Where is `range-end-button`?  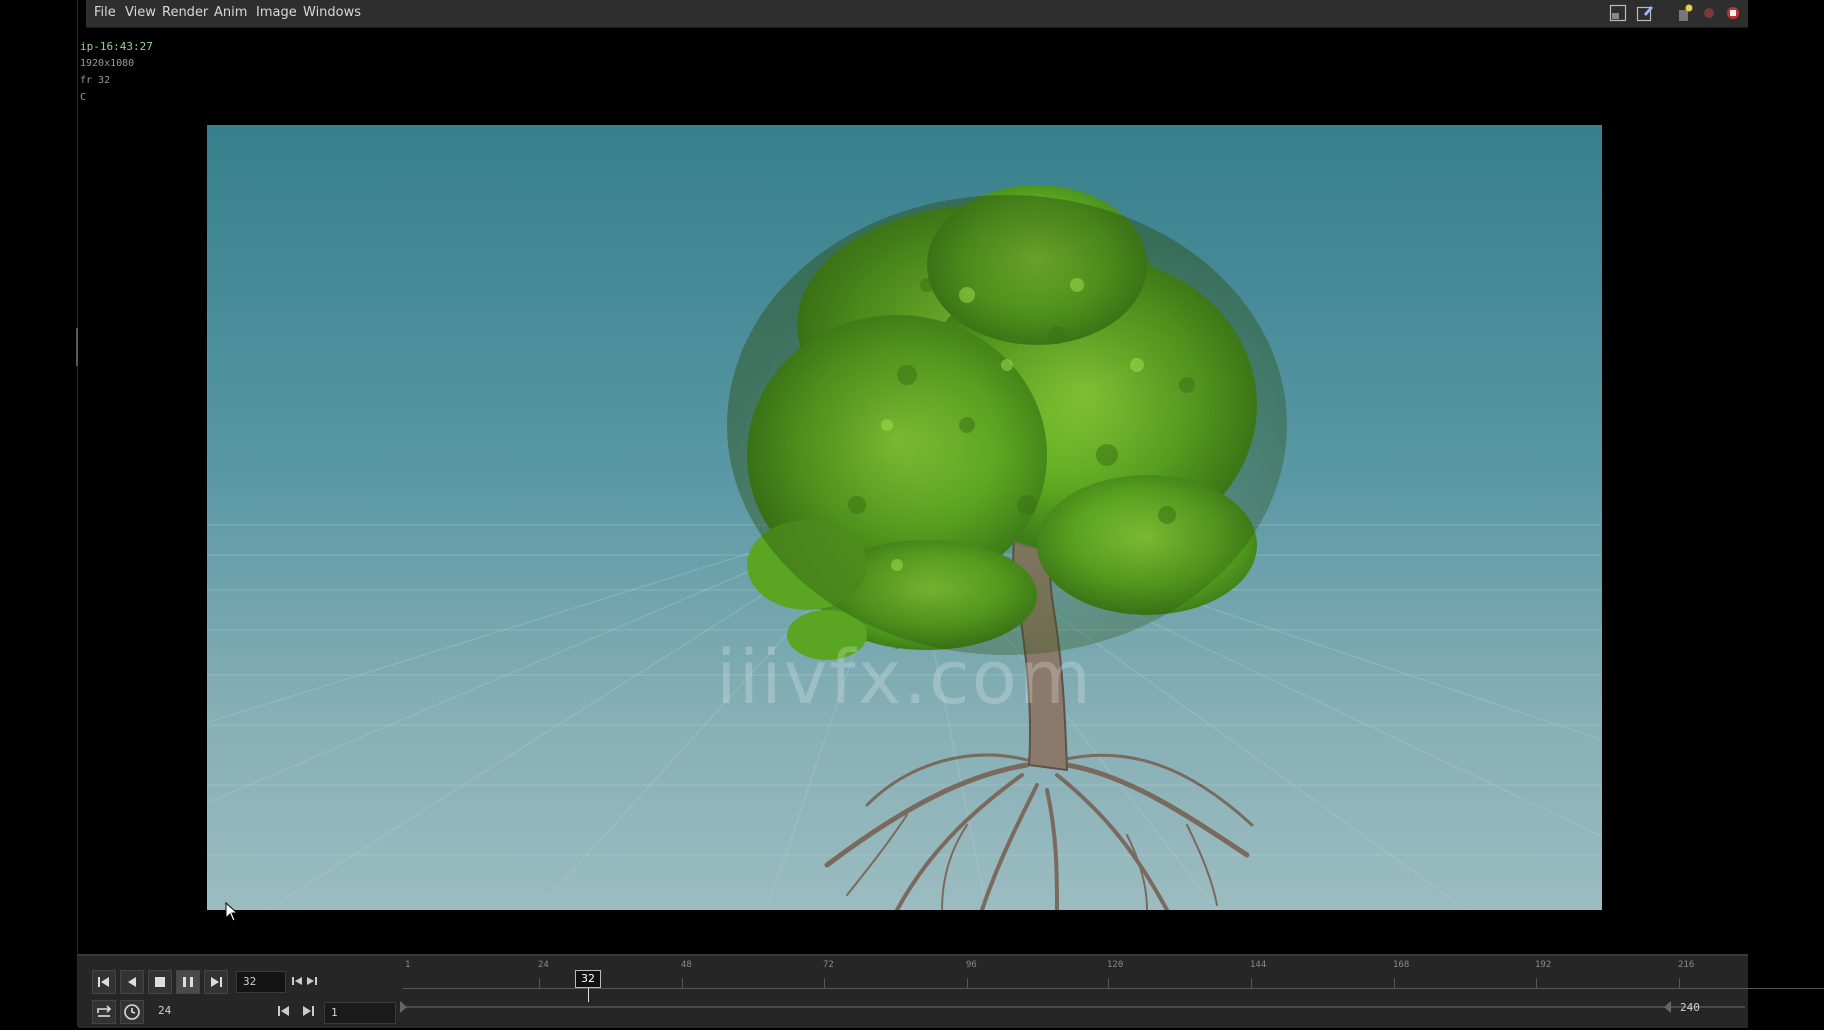
range-end-button is located at coordinates (308, 1011).